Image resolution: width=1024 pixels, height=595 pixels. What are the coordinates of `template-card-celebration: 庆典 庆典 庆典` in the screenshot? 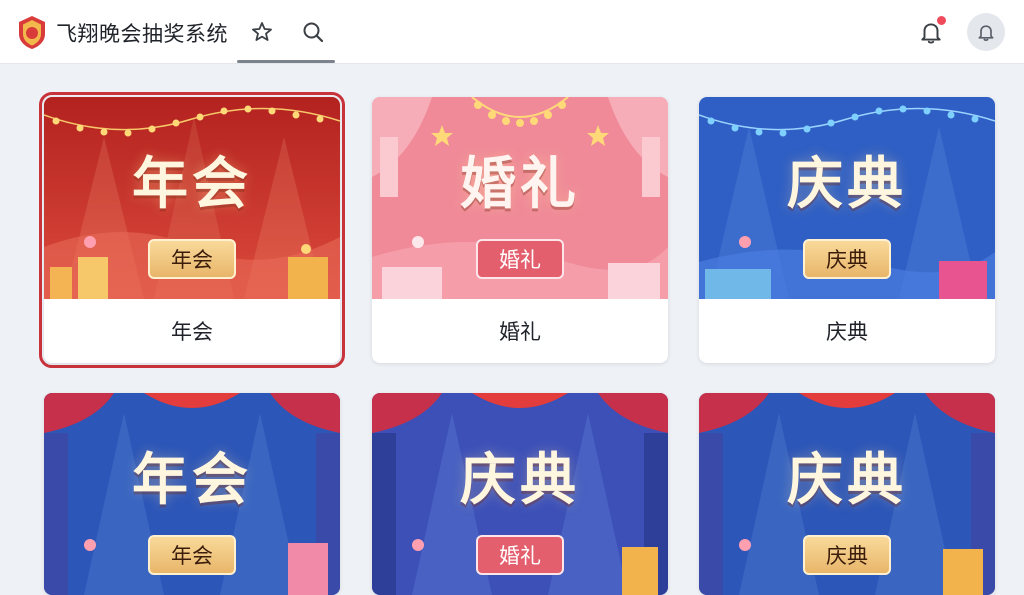 It's located at (847, 230).